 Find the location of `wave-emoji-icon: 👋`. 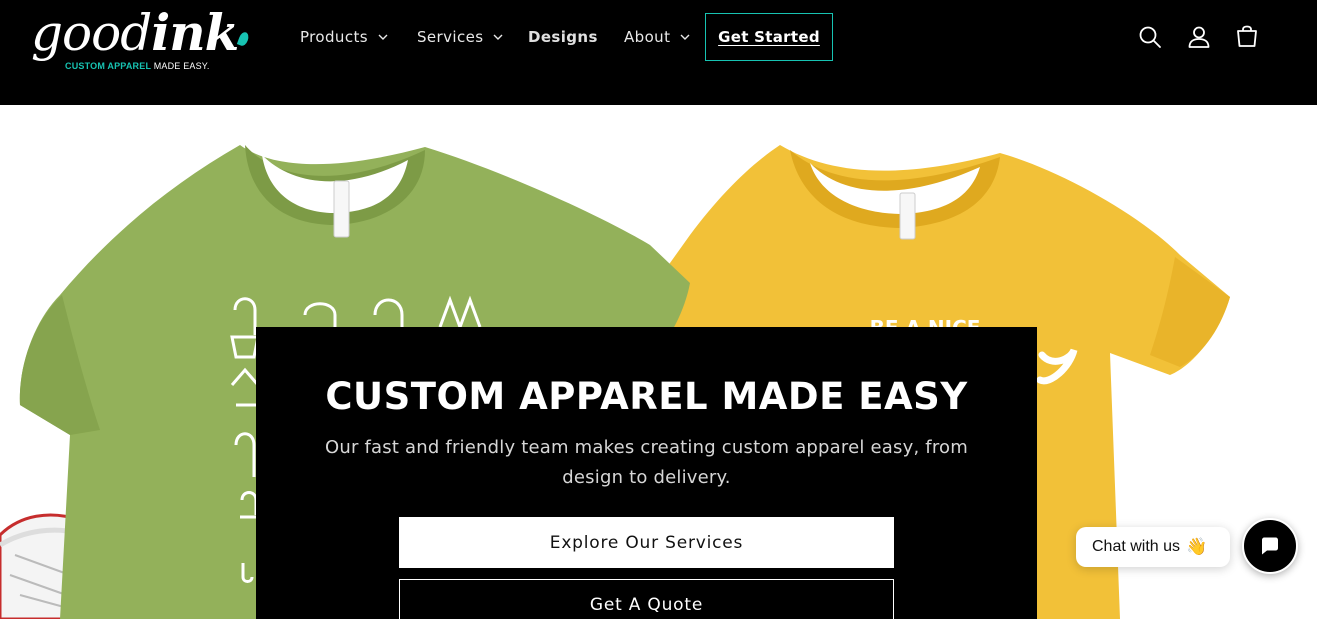

wave-emoji-icon: 👋 is located at coordinates (1197, 546).